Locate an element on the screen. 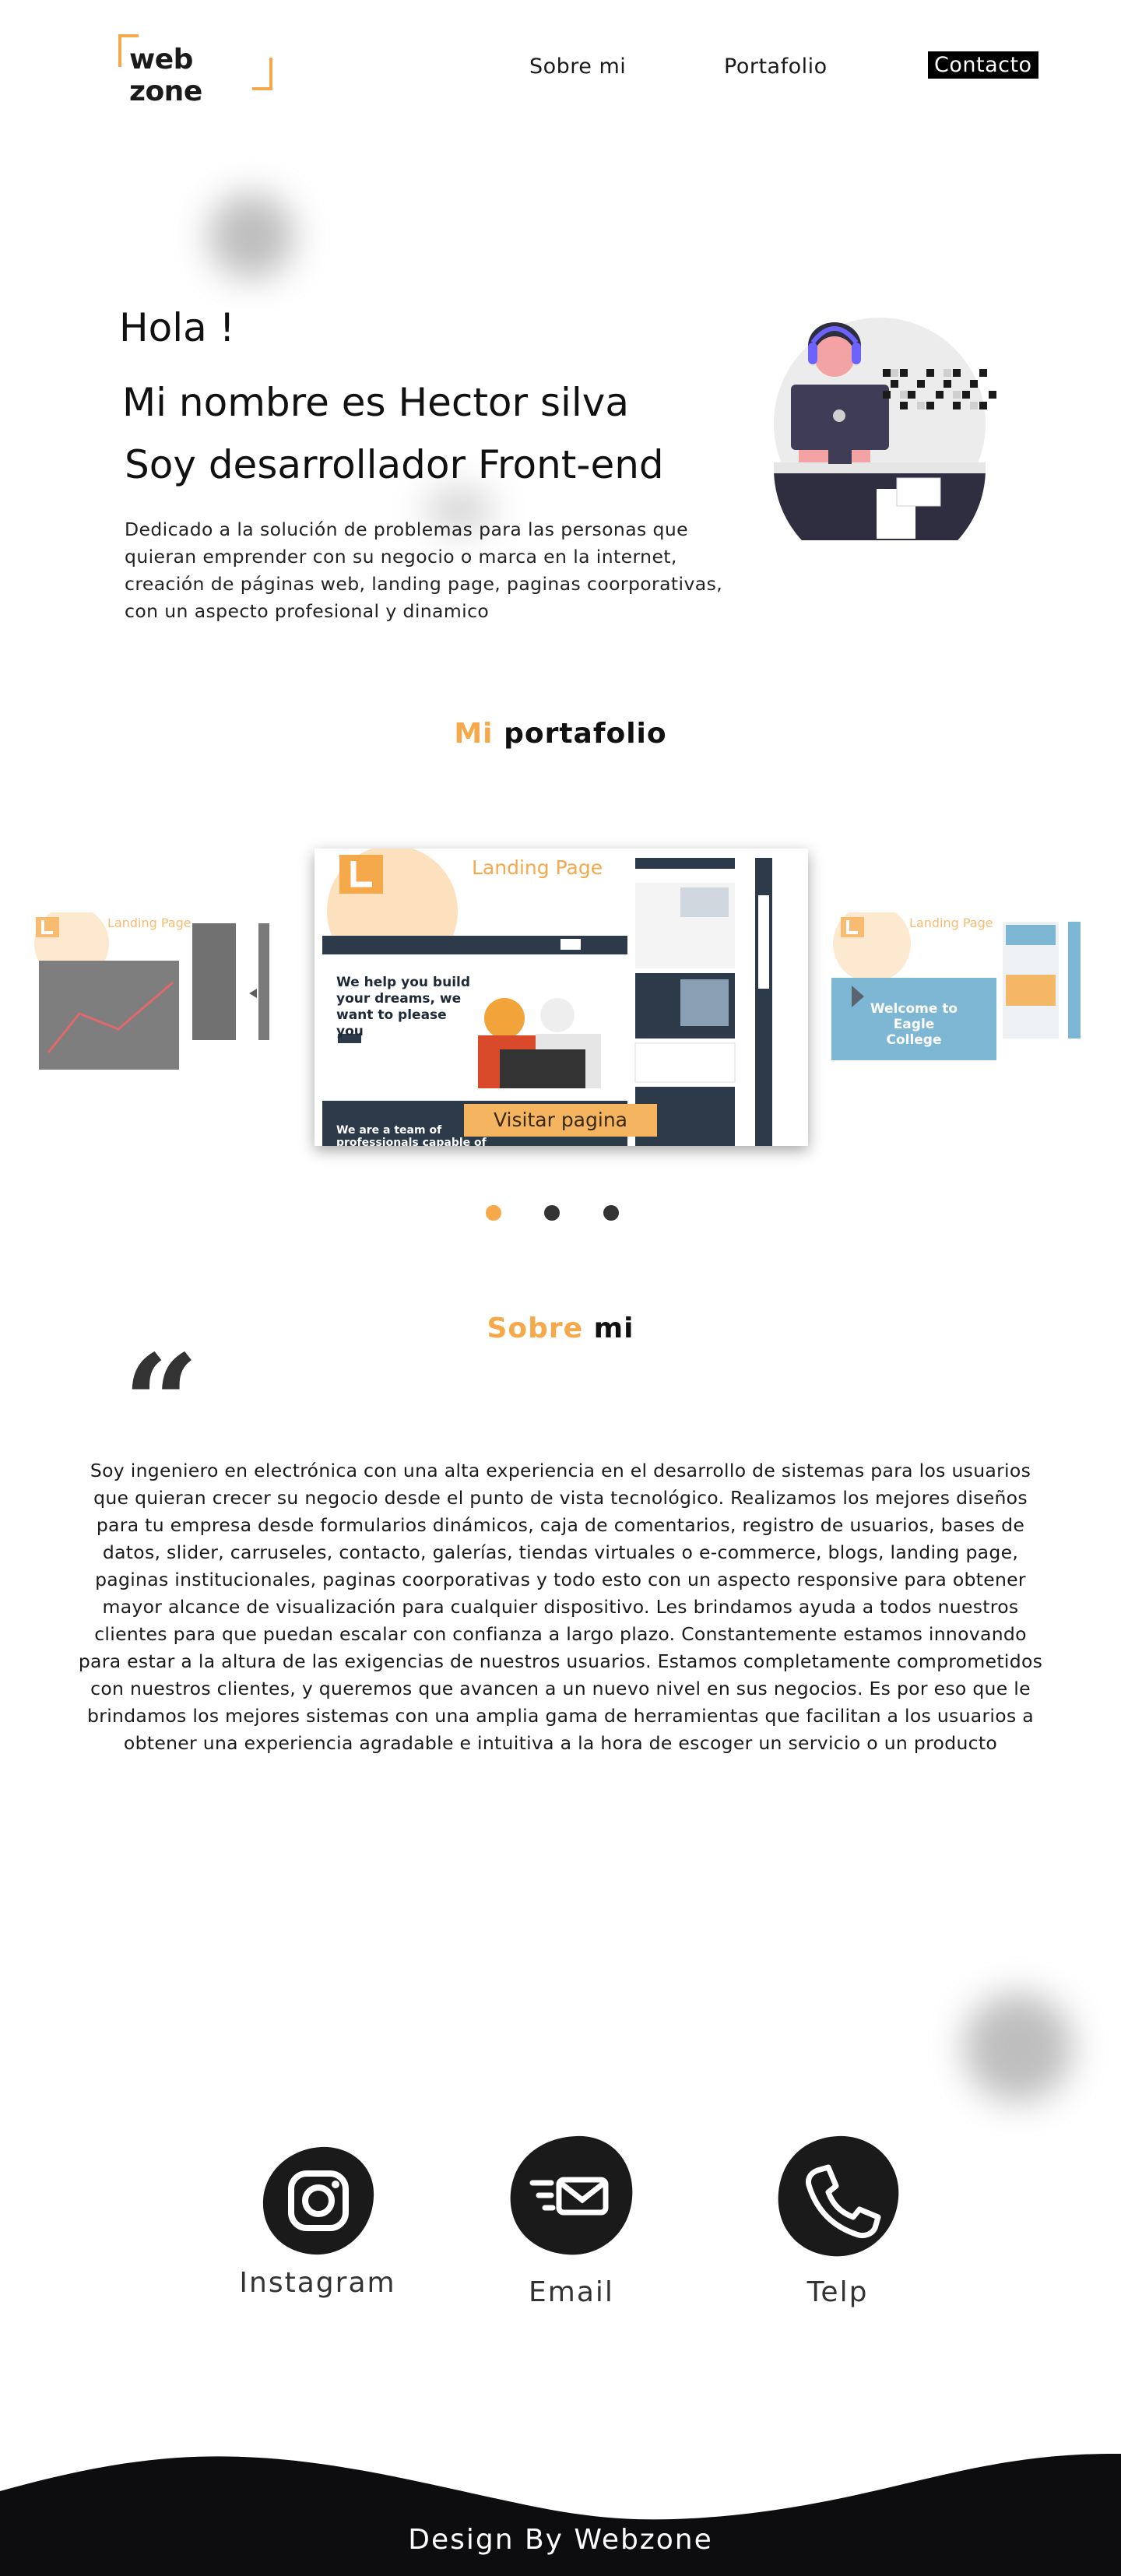 The width and height of the screenshot is (1121, 2576). email-icon is located at coordinates (570, 2195).